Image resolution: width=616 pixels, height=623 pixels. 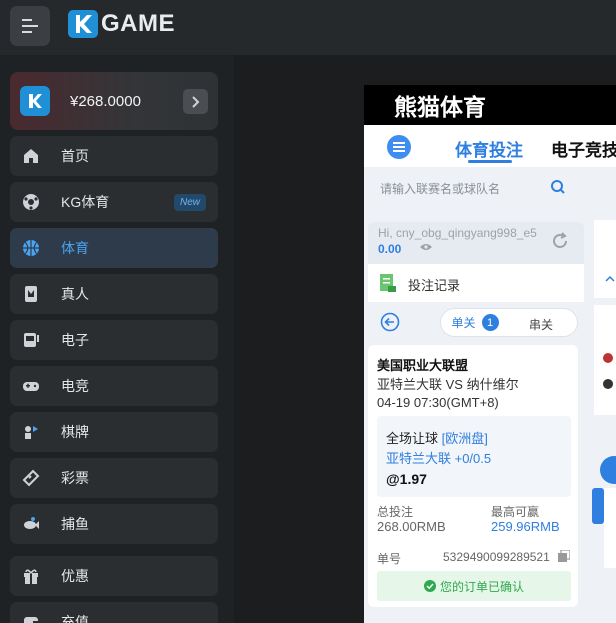 I want to click on order-number-label: 单号, so click(x=389, y=559).